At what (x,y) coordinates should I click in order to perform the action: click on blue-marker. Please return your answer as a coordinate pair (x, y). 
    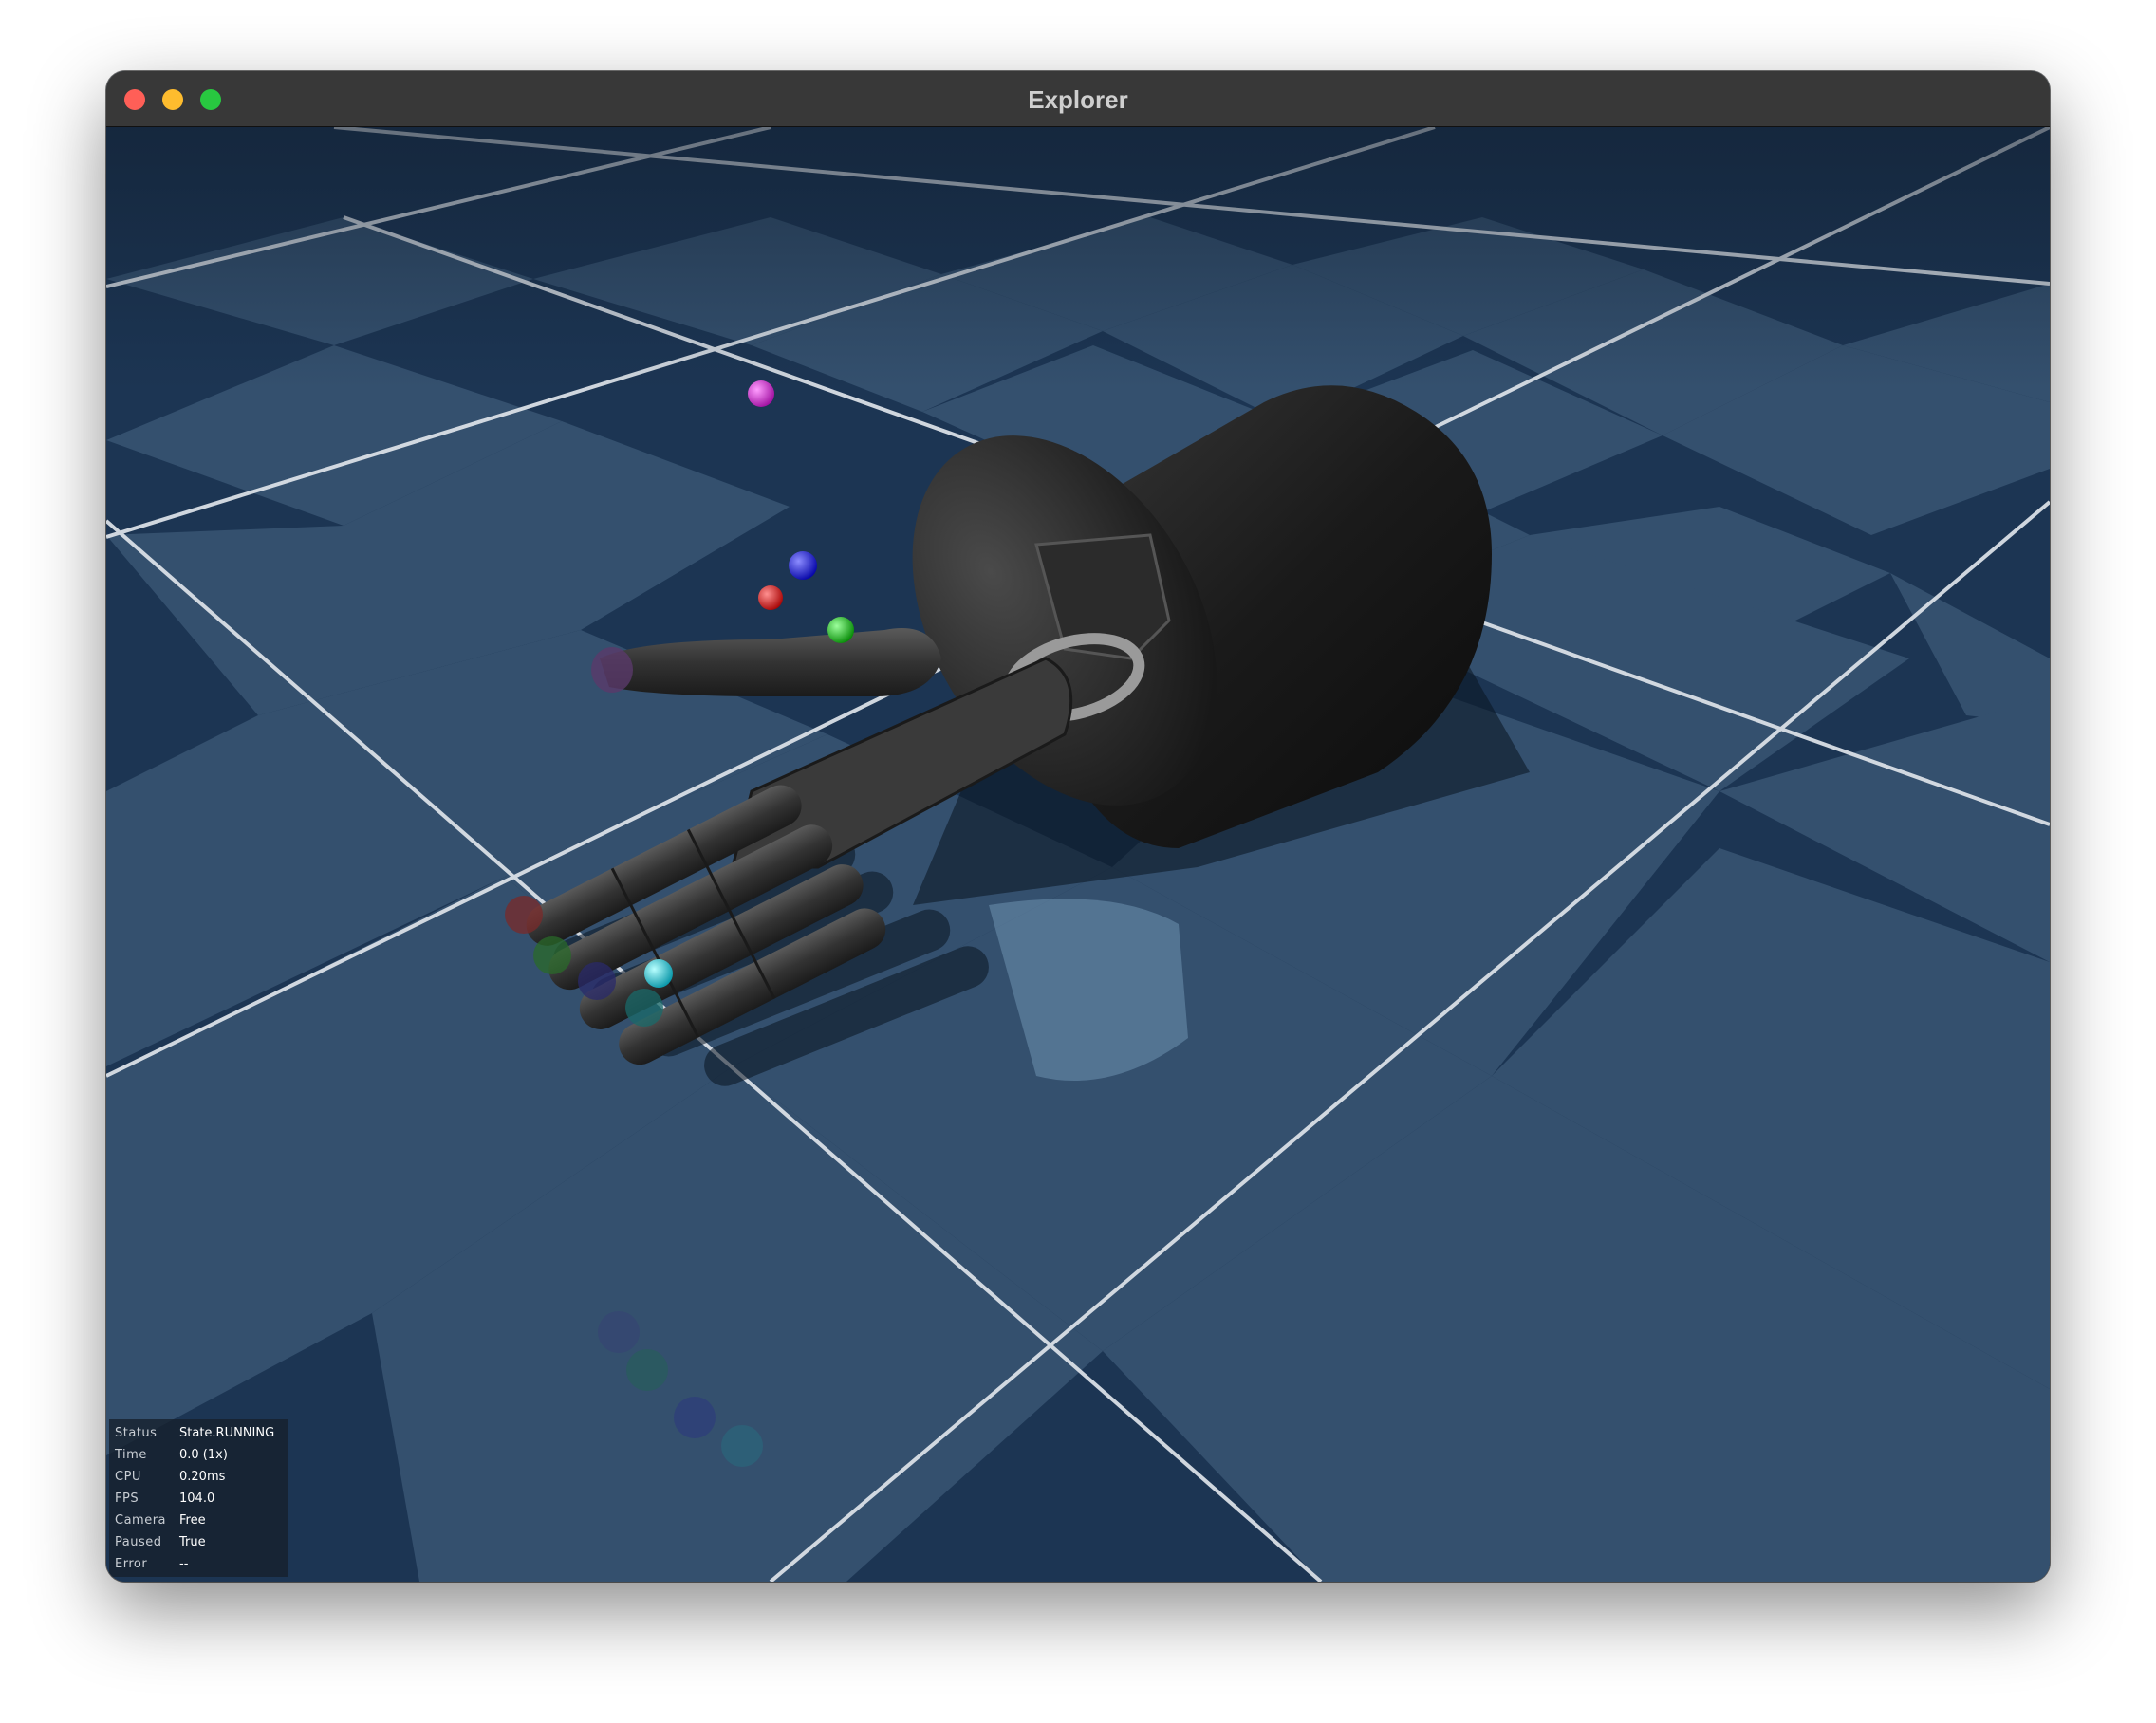
    Looking at the image, I should click on (803, 565).